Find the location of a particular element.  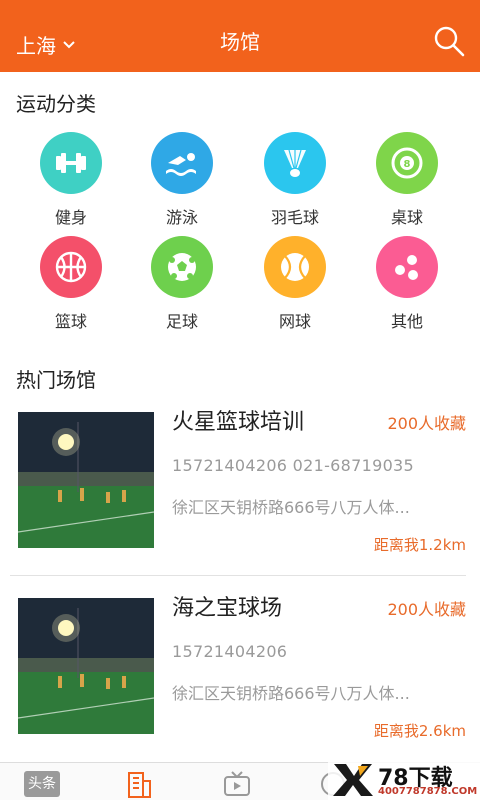

category-label: 游泳 is located at coordinates (181, 217).